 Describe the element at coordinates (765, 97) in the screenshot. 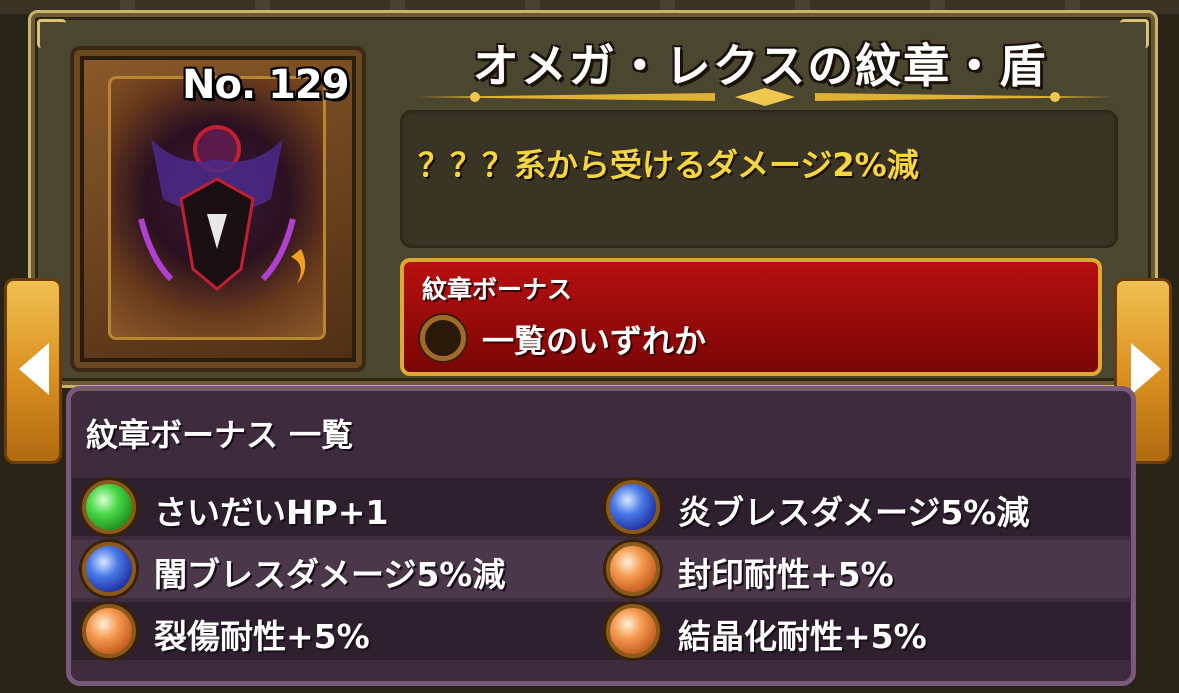

I see `title-ornament` at that location.